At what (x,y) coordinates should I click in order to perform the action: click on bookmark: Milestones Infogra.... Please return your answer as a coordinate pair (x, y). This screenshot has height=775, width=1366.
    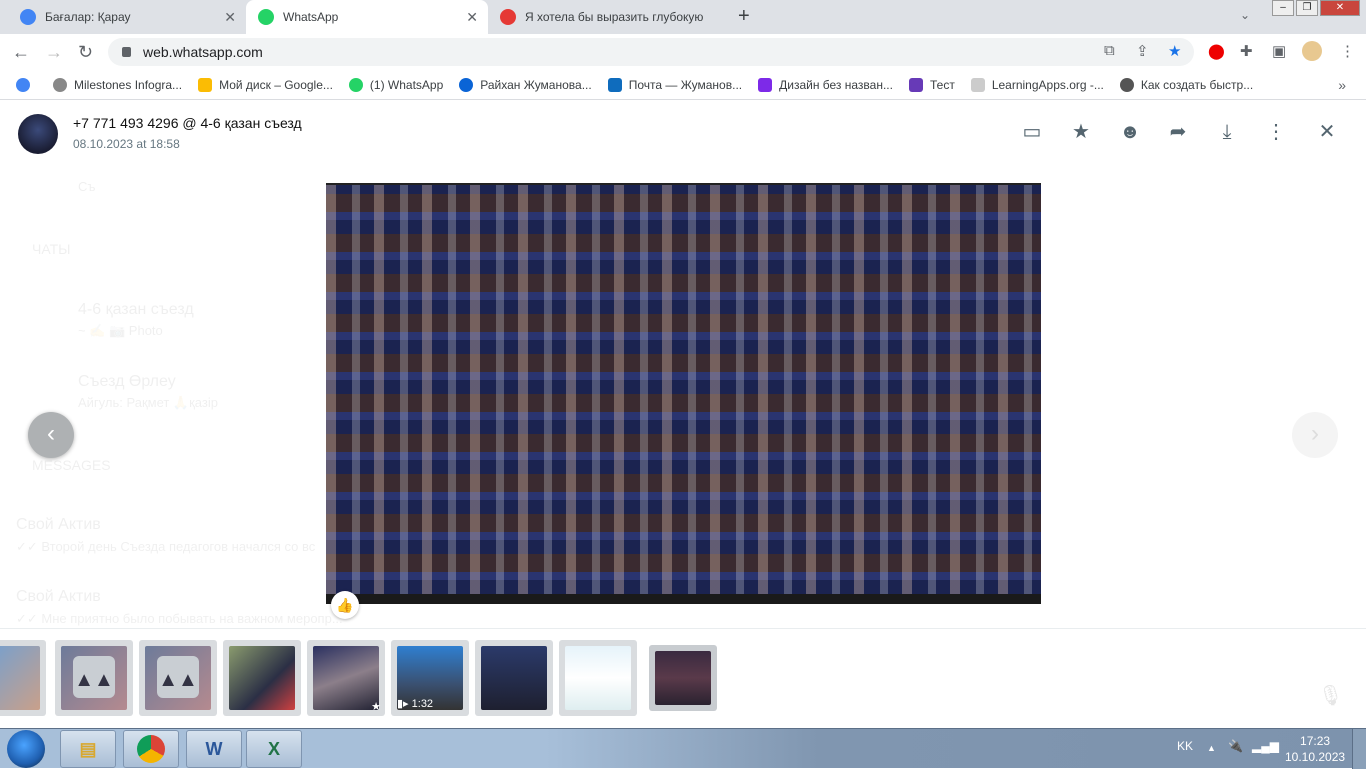
    Looking at the image, I should click on (118, 84).